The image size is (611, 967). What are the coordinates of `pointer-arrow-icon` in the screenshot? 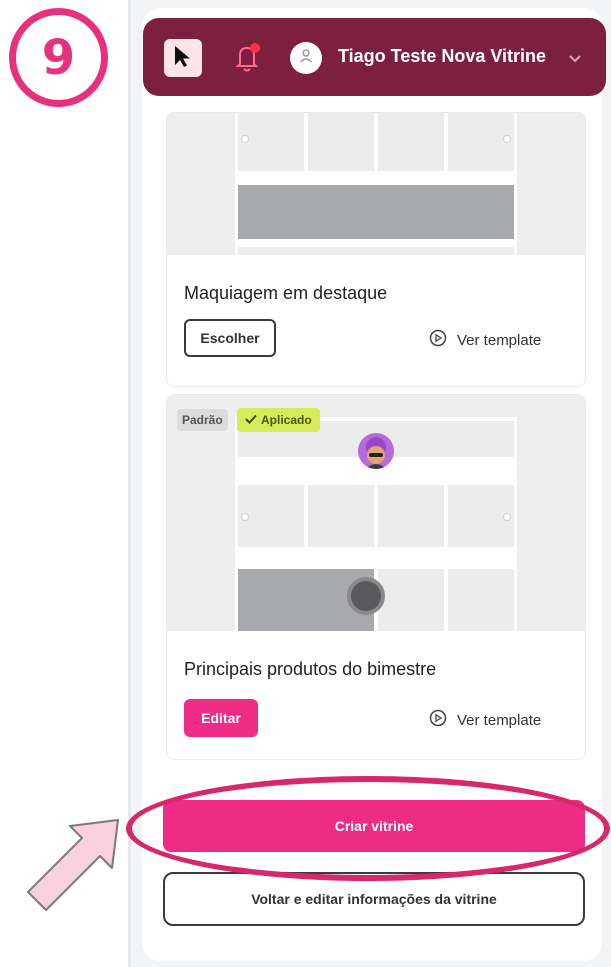 It's located at (73, 865).